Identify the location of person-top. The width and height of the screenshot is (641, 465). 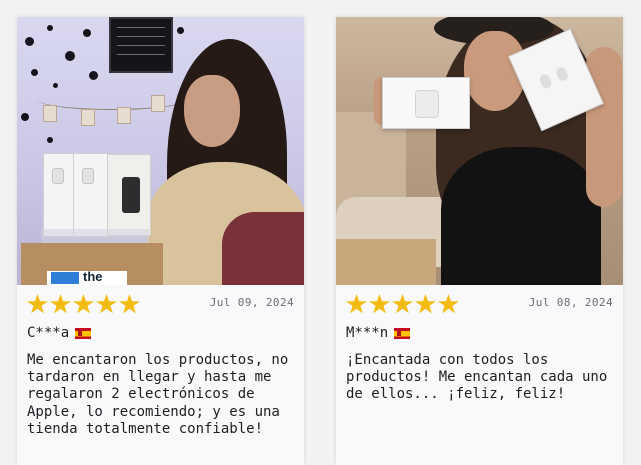
(521, 216).